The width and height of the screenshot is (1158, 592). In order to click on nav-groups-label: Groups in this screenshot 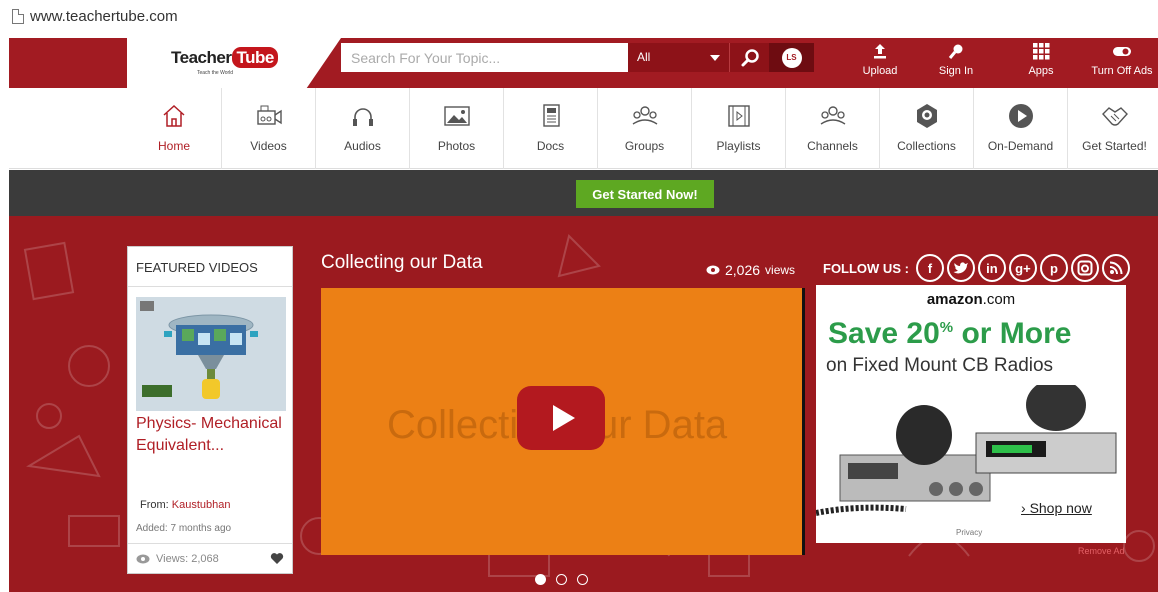, I will do `click(644, 146)`.